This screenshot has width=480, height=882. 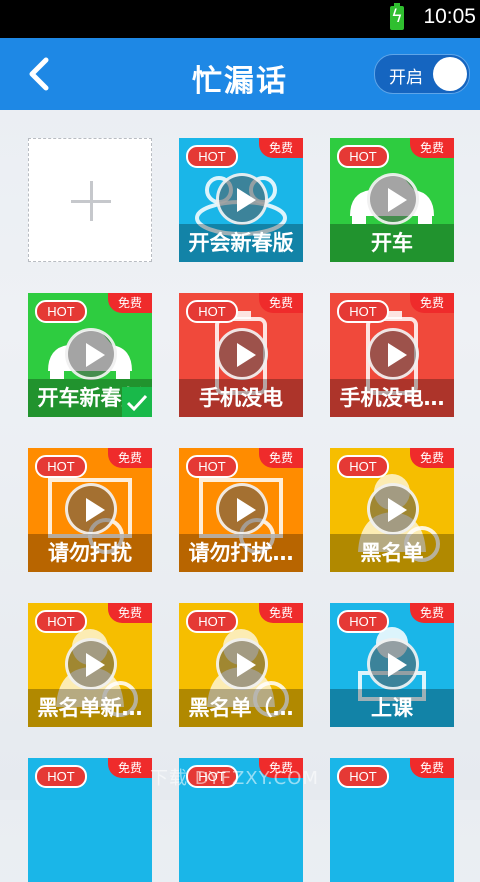 I want to click on tile-caption: 开会新春版, so click(x=241, y=243).